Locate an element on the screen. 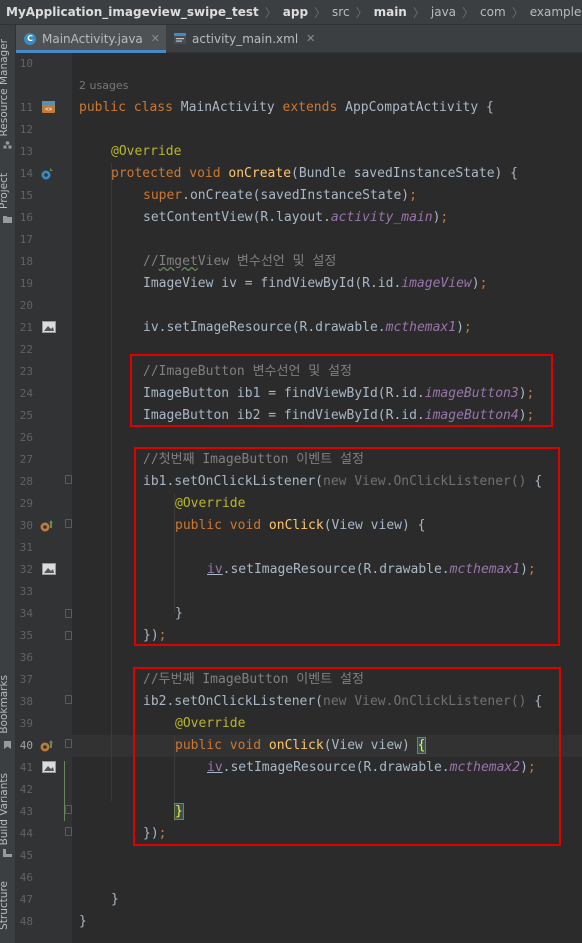 The width and height of the screenshot is (582, 943). bookmarks-tool: Bookmarks is located at coordinates (5, 704).